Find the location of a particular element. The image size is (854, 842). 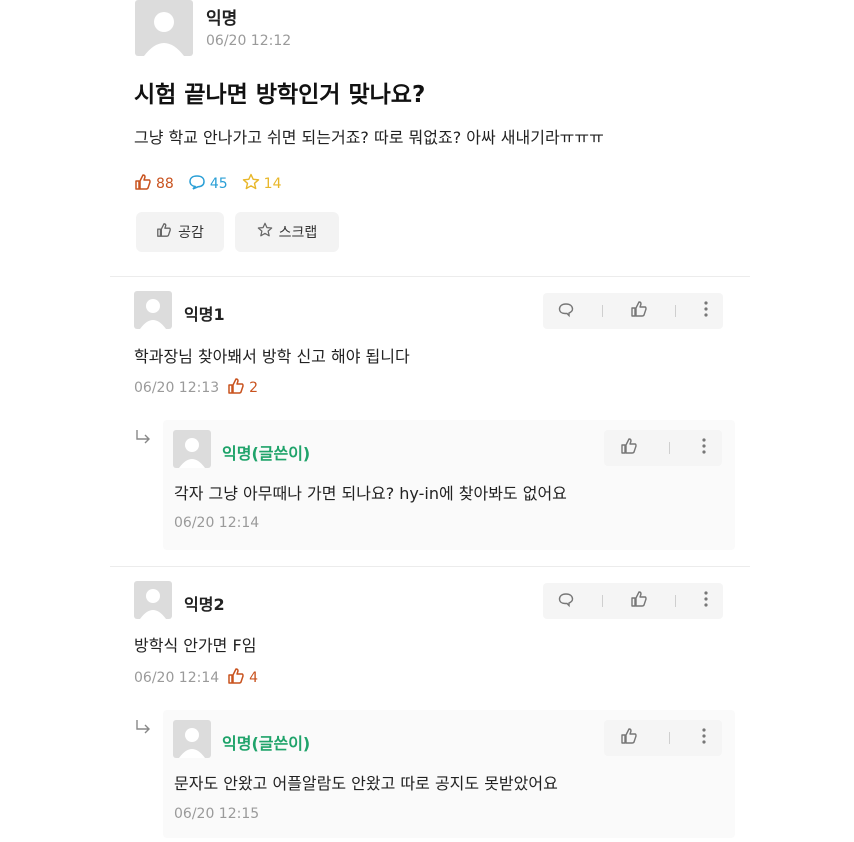

like-button: 공감 is located at coordinates (180, 232).